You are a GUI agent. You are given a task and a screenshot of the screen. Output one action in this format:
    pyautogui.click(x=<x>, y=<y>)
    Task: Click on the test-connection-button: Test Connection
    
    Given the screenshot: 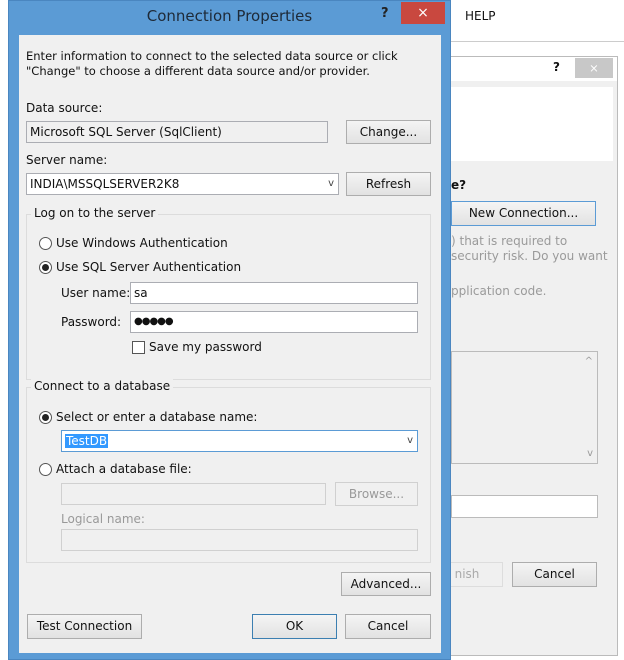 What is the action you would take?
    pyautogui.click(x=84, y=626)
    